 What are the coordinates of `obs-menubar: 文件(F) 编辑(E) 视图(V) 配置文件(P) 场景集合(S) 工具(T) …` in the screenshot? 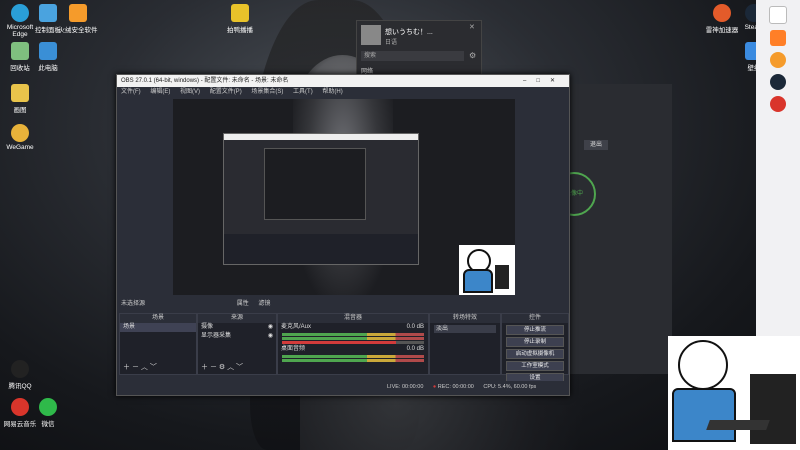 It's located at (343, 92).